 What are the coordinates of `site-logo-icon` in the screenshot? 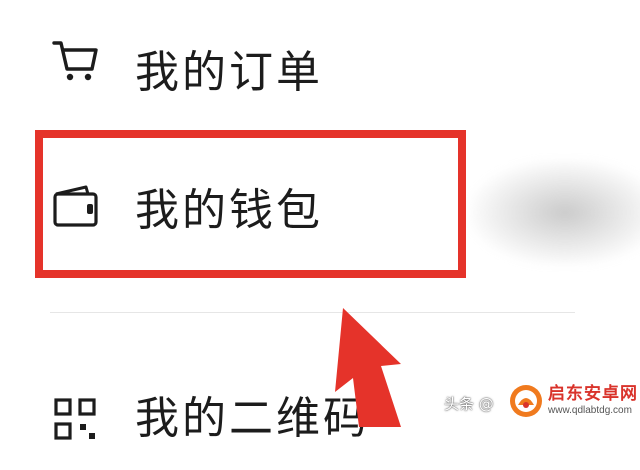 It's located at (526, 401).